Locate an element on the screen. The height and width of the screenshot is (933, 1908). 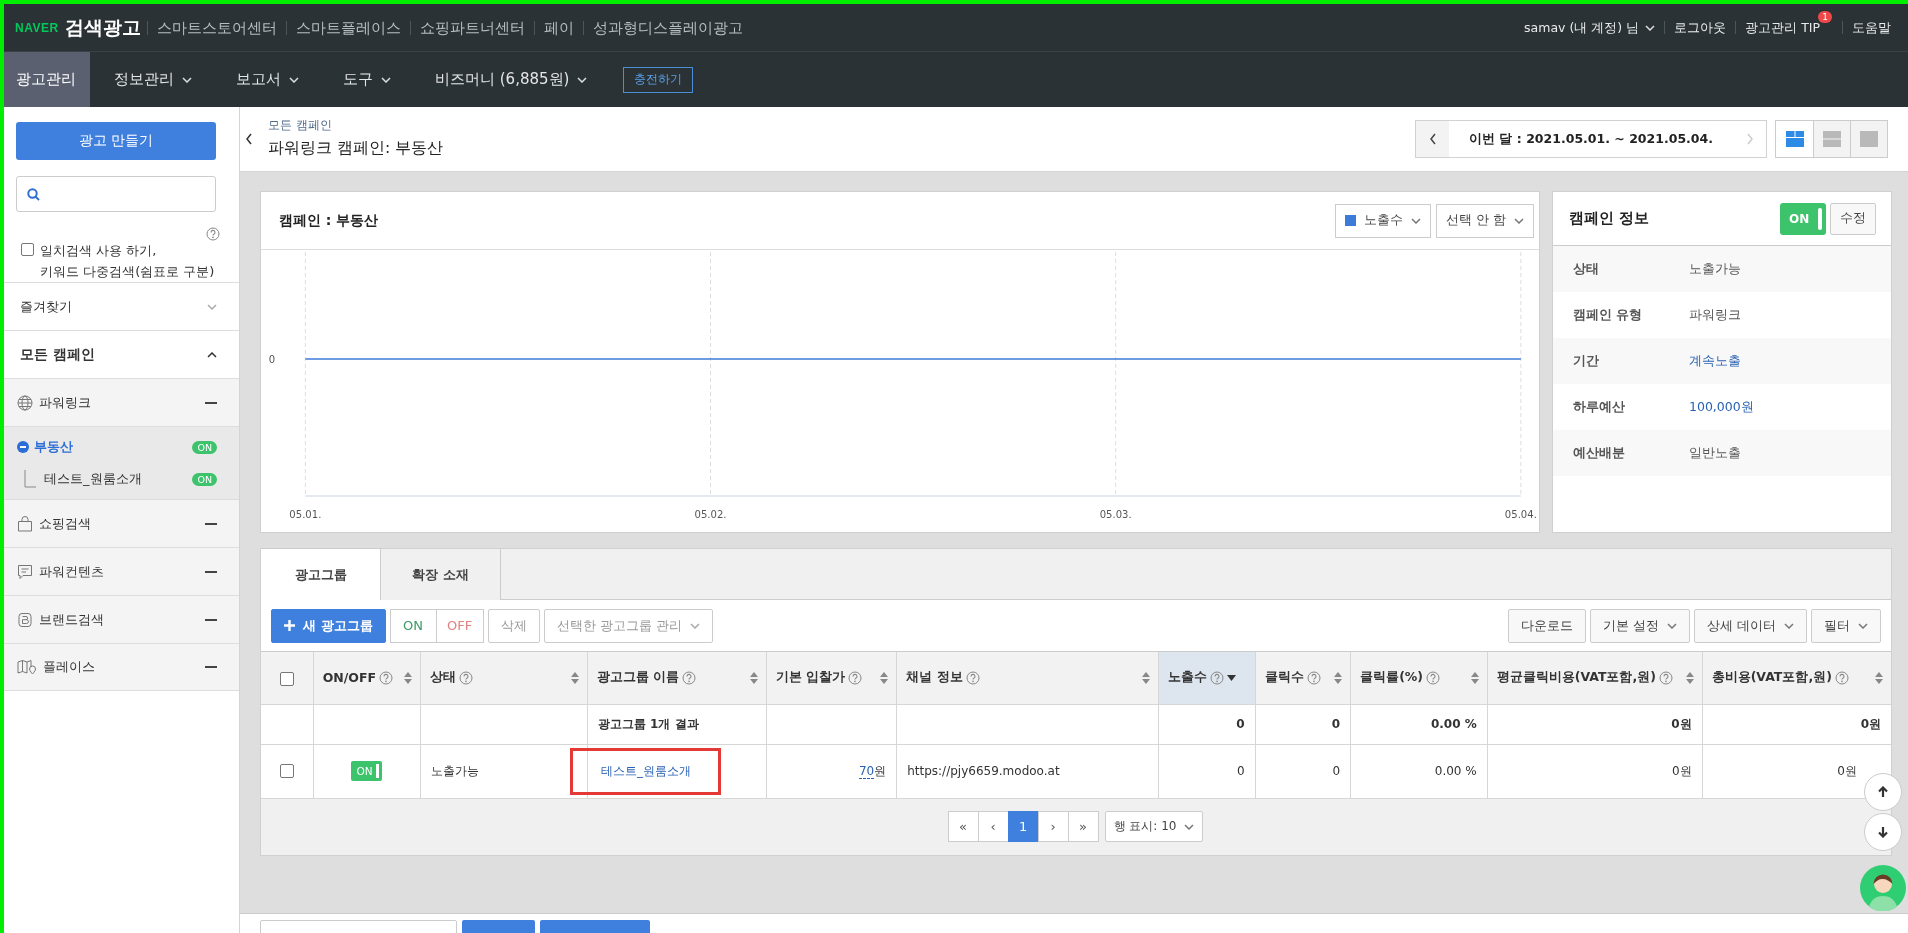
table-cell: 0 is located at coordinates (1303, 724).